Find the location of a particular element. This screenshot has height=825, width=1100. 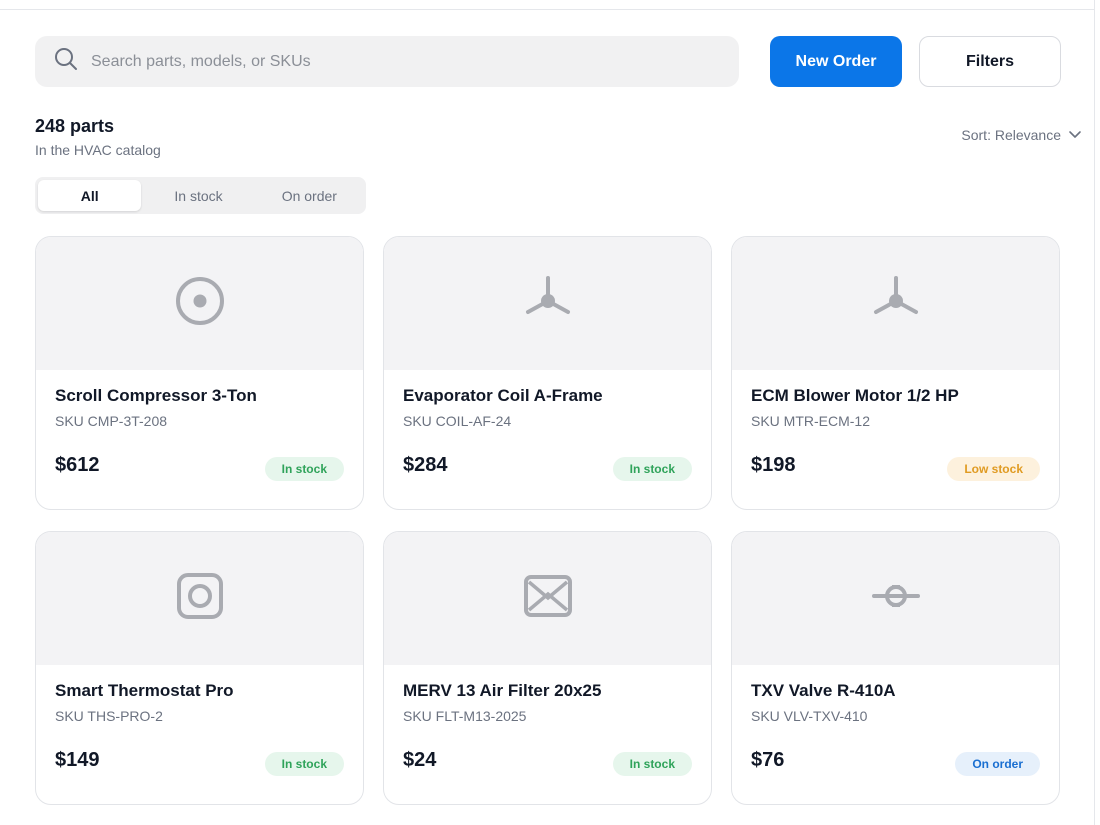

parts-count: 248 parts is located at coordinates (75, 126).